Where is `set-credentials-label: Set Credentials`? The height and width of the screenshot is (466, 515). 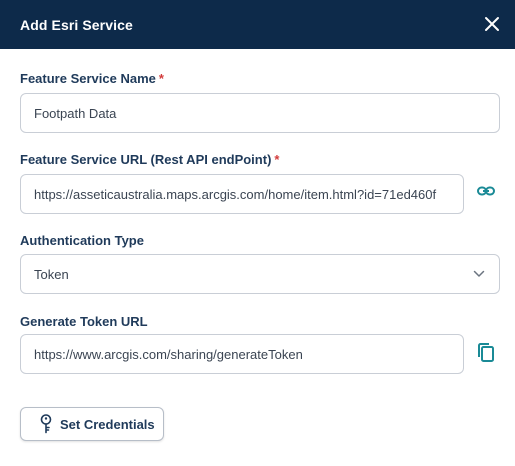
set-credentials-label: Set Credentials is located at coordinates (107, 424).